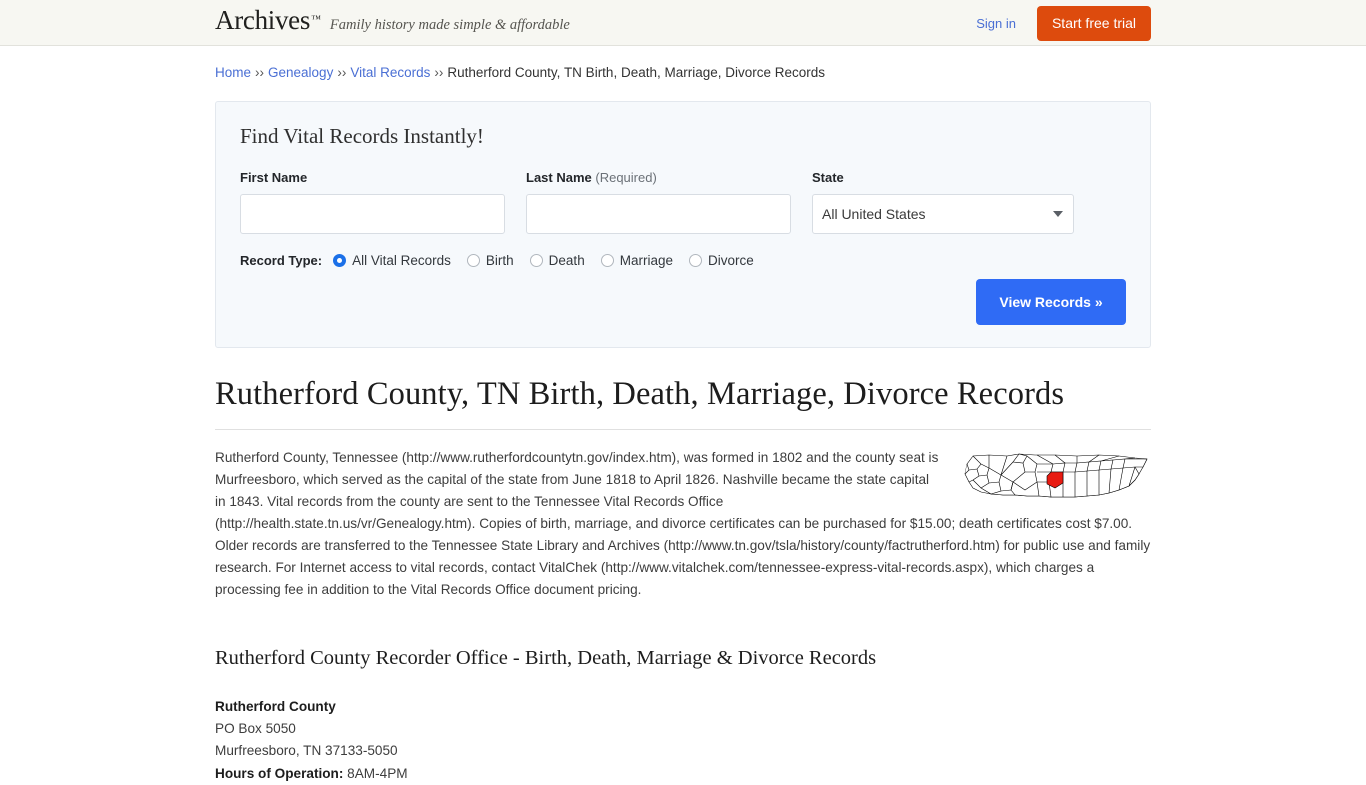  I want to click on radio-icon-selected, so click(340, 260).